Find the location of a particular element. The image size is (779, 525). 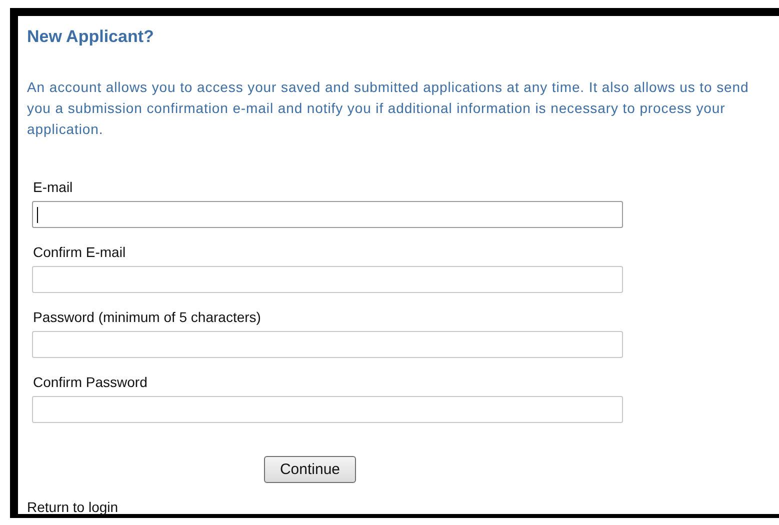

field-label: Confirm Password is located at coordinates (90, 382).